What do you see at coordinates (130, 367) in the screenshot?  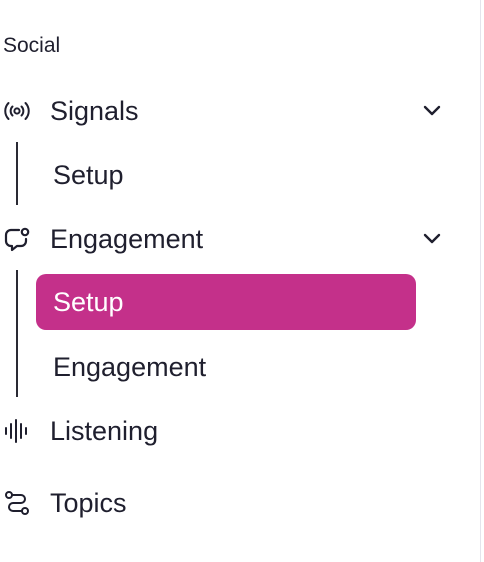 I see `sidebar-subitem-label: Engagement` at bounding box center [130, 367].